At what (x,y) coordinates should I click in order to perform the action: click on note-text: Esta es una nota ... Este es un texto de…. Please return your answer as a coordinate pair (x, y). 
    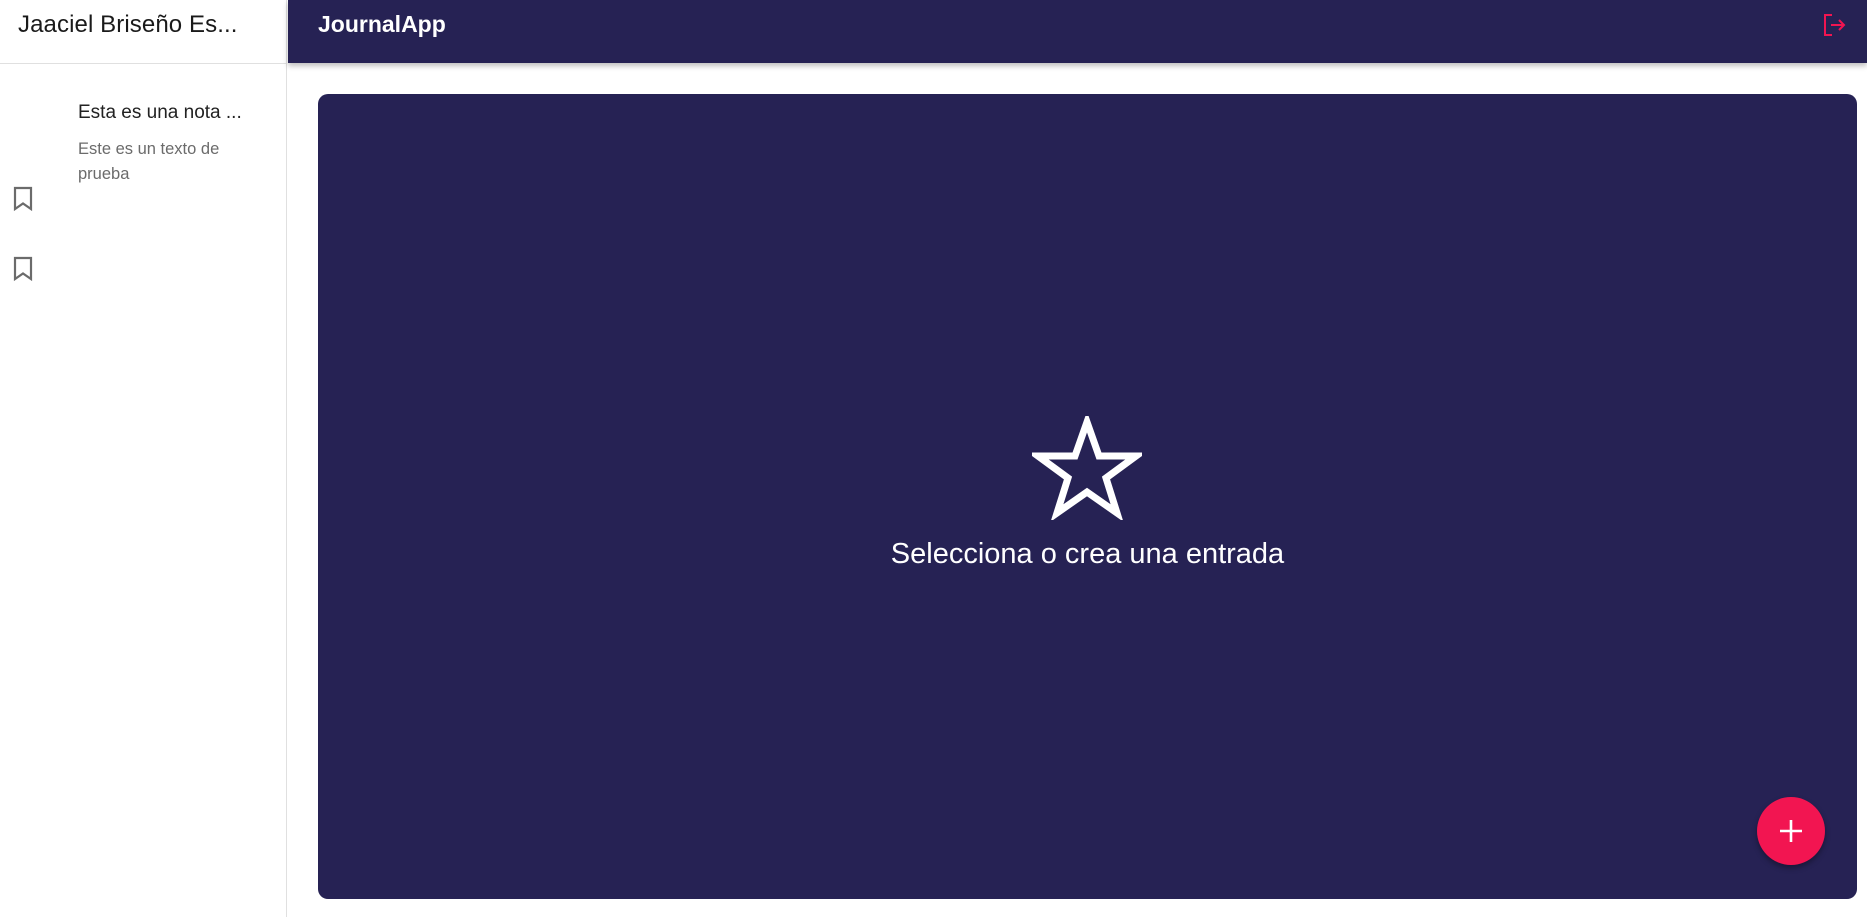
    Looking at the image, I should click on (182, 138).